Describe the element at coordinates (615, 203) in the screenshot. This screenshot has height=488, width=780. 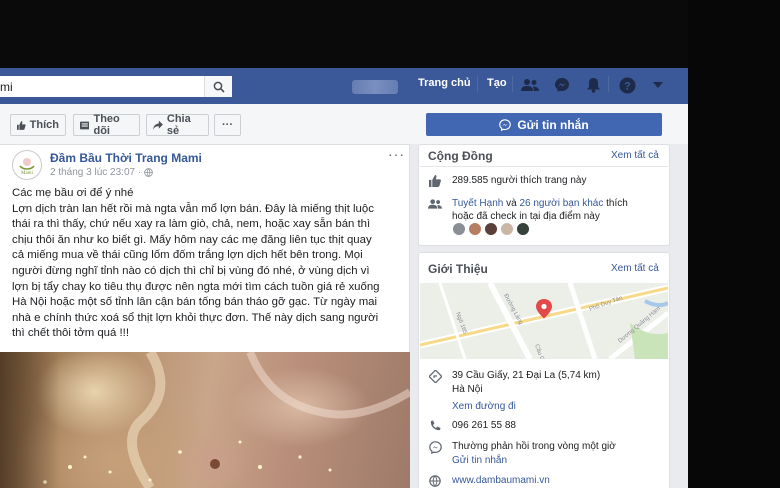
I see `friends-suffix-1: thích` at that location.